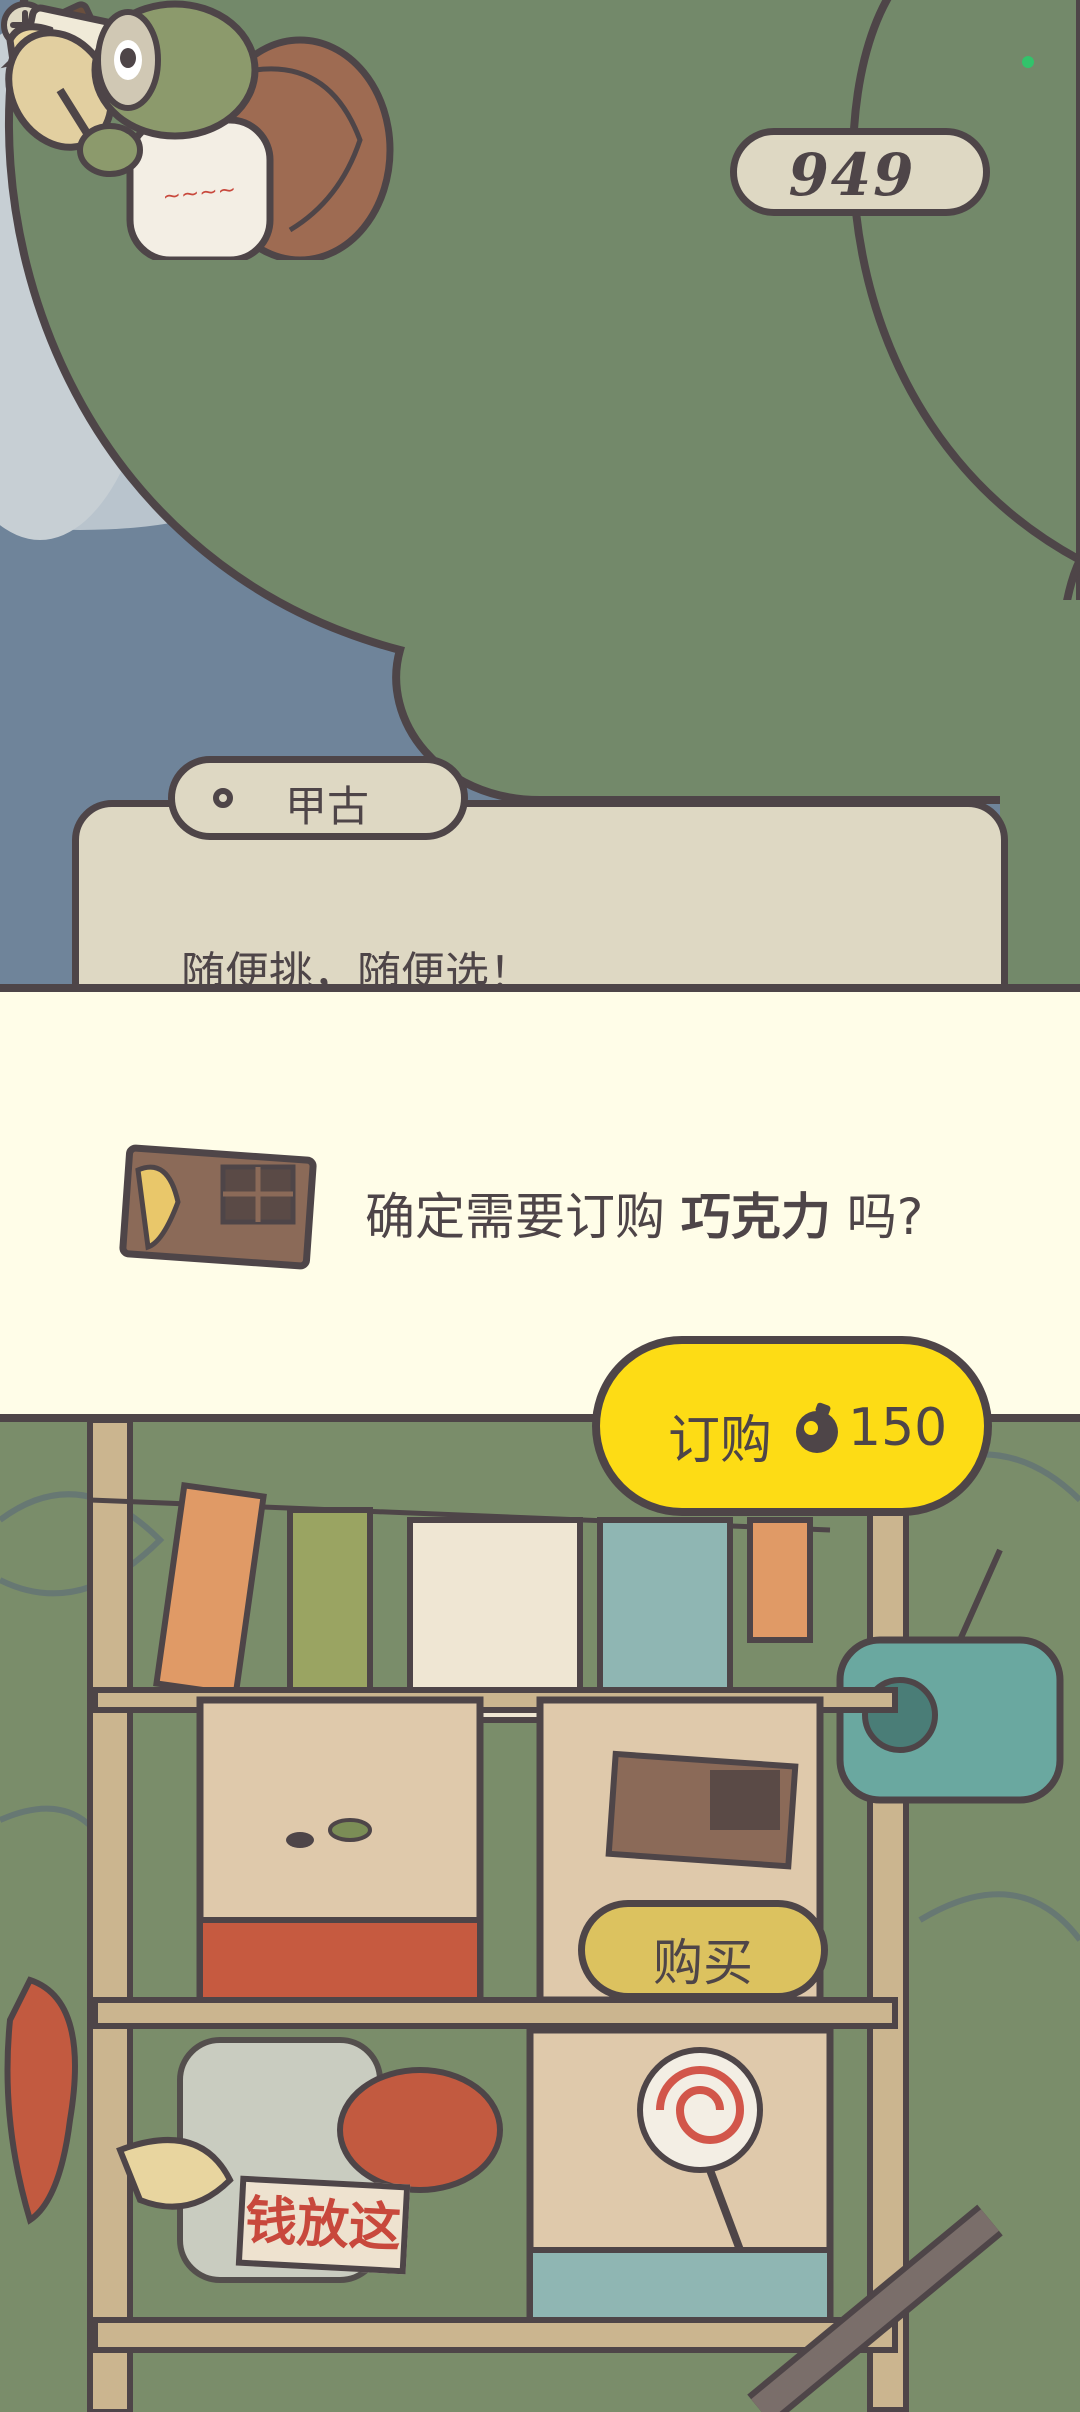 The image size is (1080, 2412). Describe the element at coordinates (898, 1428) in the screenshot. I see `order-price: 150` at that location.